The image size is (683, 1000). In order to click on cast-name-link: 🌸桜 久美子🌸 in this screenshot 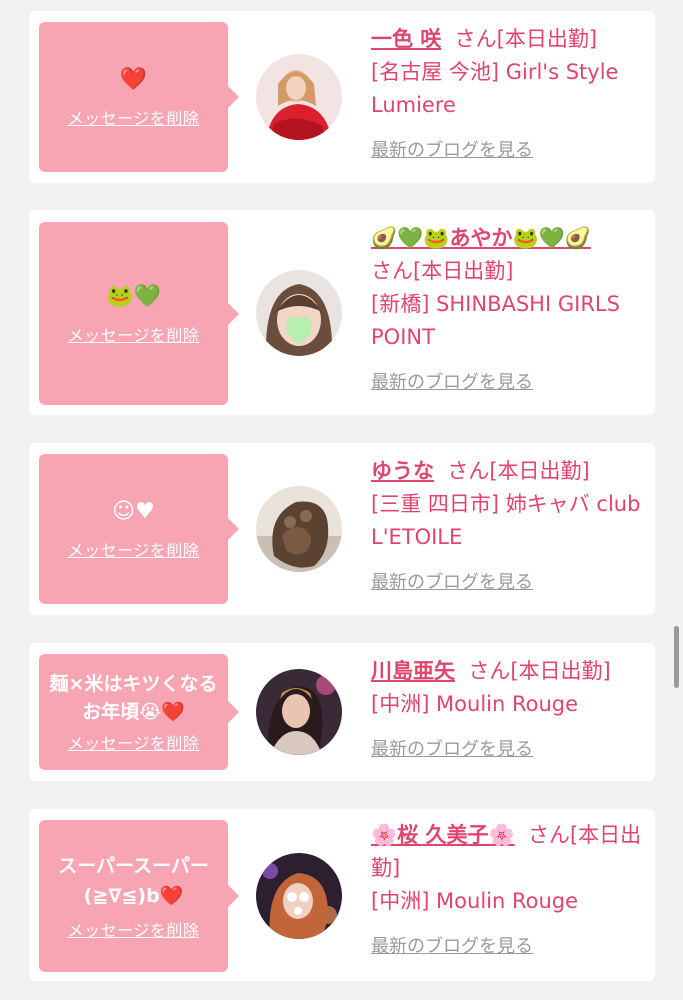, I will do `click(443, 835)`.